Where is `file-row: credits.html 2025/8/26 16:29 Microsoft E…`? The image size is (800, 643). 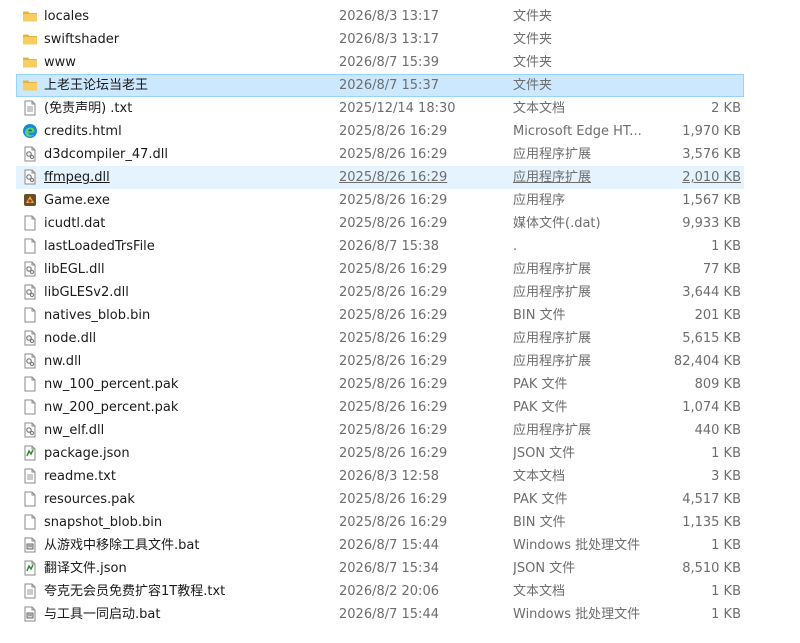 file-row: credits.html 2025/8/26 16:29 Microsoft E… is located at coordinates (380, 131).